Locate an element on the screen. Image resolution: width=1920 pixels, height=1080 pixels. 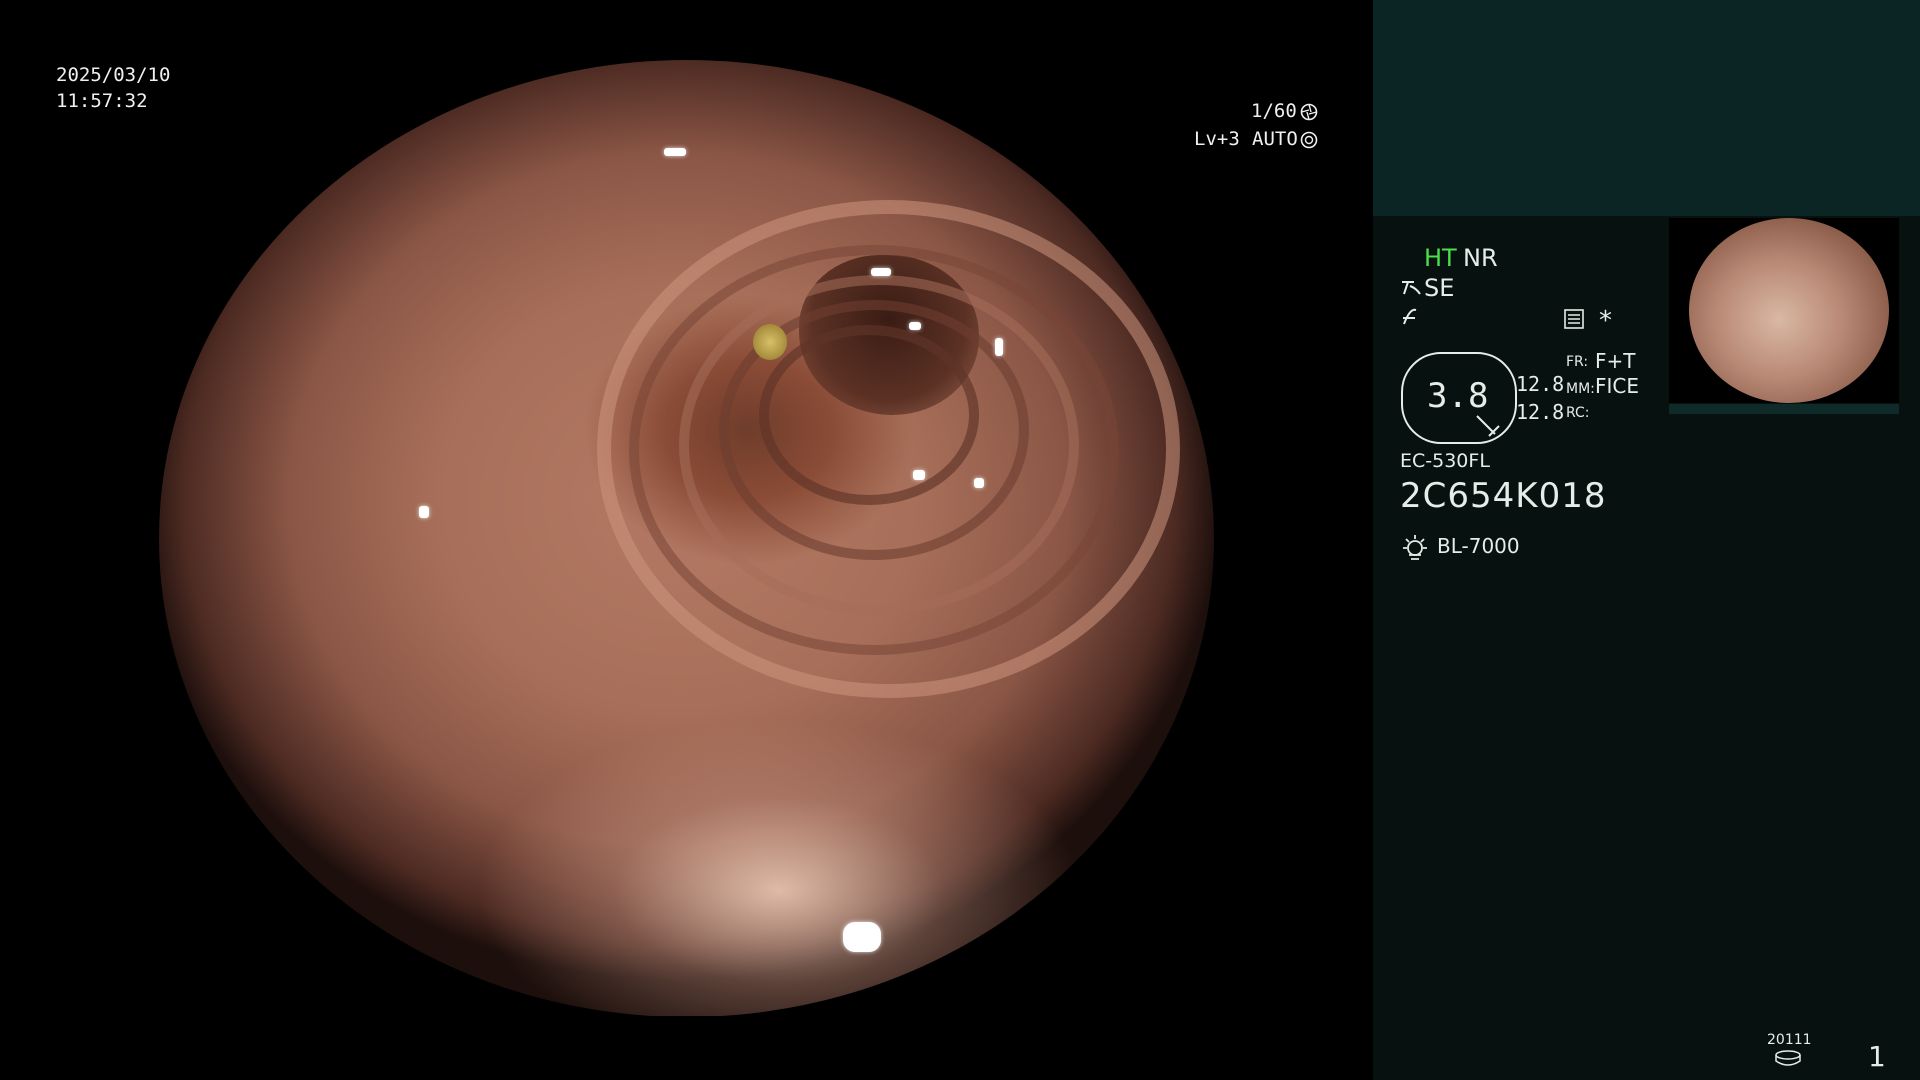
fr-value: F+T is located at coordinates (1615, 361).